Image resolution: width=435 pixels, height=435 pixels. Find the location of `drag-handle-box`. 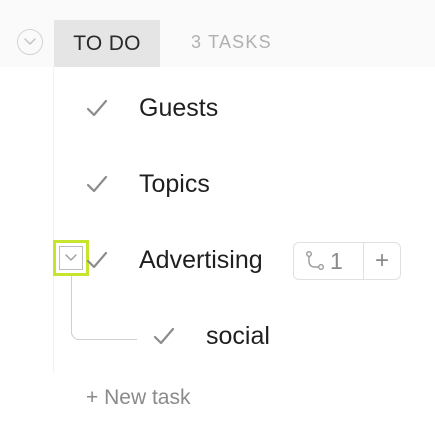

drag-handle-box is located at coordinates (71, 258).